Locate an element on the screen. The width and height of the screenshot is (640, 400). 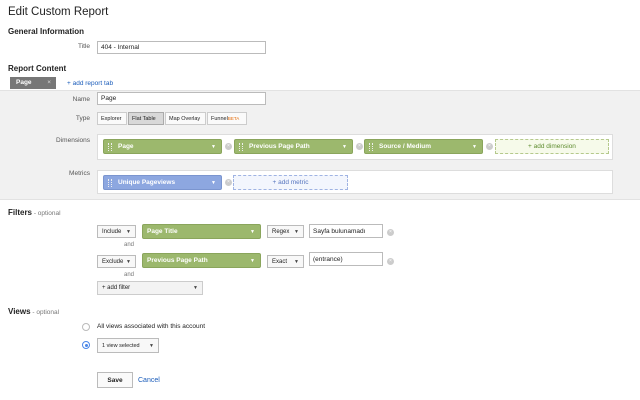
filter-match-select: Regex ▼ is located at coordinates (285, 231).